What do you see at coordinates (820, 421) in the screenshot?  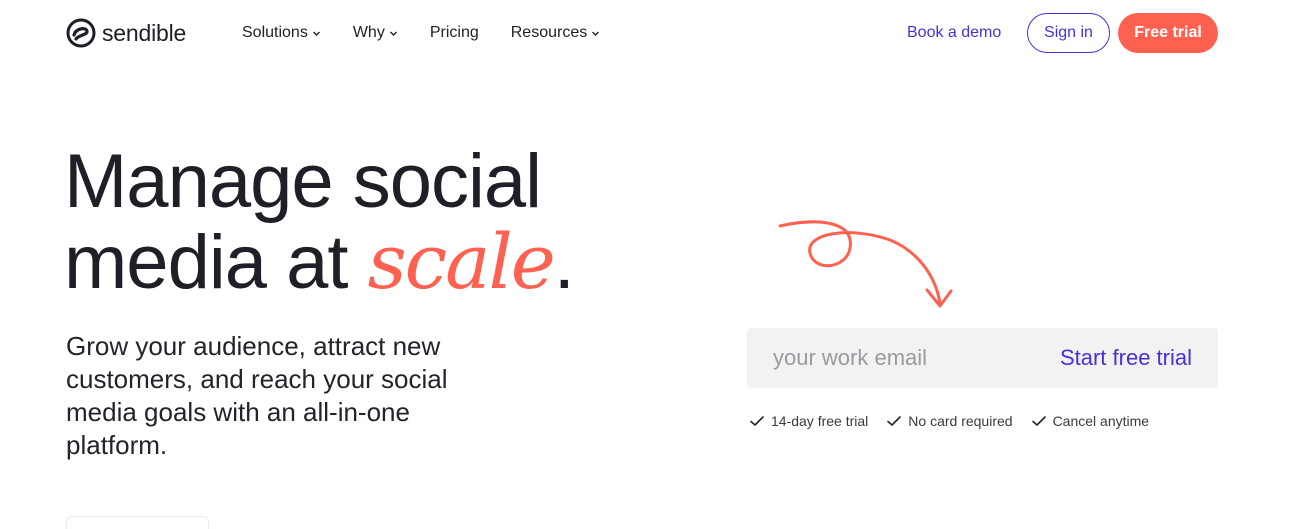 I see `benefit-label: 14-day free trial` at bounding box center [820, 421].